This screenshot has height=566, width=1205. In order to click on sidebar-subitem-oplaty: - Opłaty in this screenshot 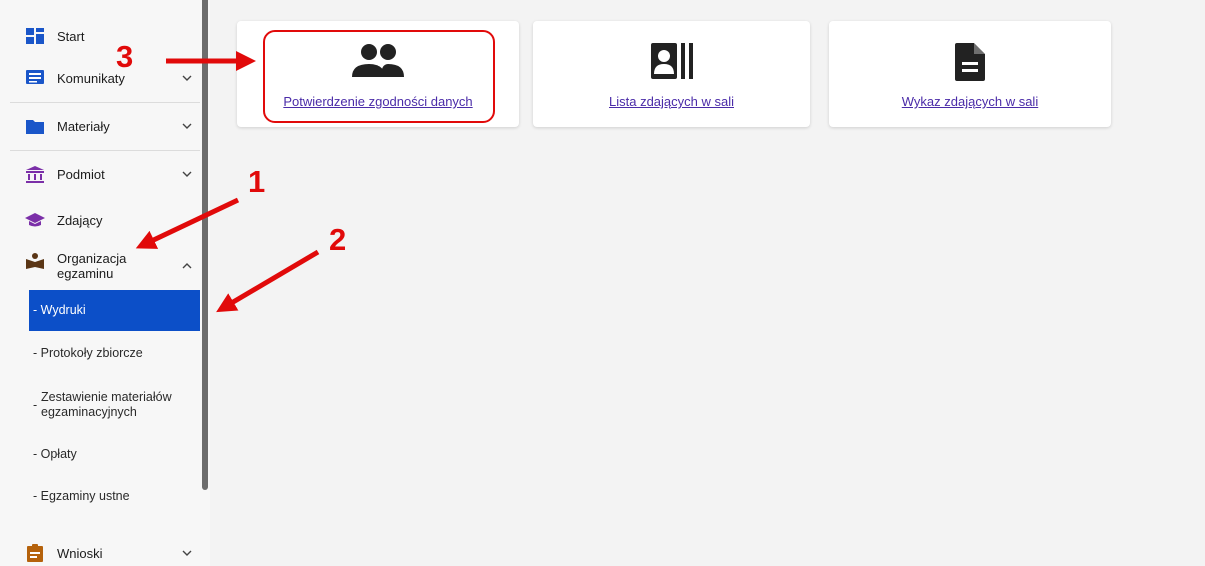, I will do `click(114, 454)`.